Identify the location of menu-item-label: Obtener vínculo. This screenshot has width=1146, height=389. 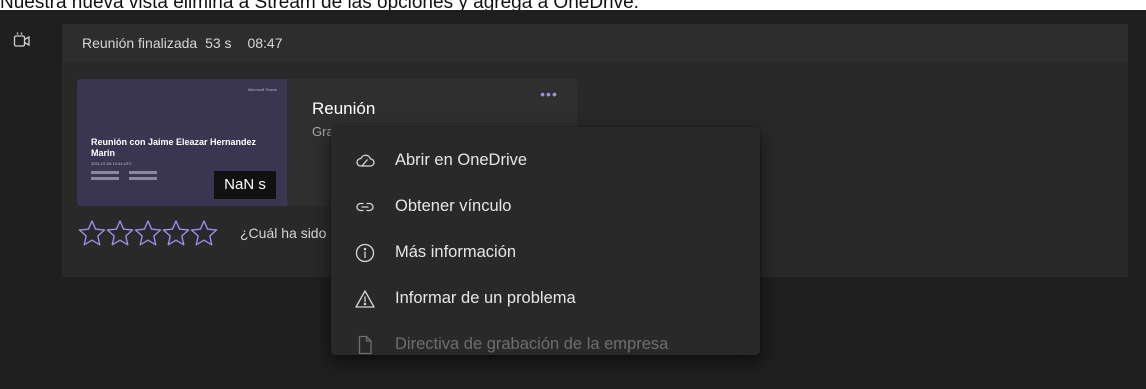
(453, 206).